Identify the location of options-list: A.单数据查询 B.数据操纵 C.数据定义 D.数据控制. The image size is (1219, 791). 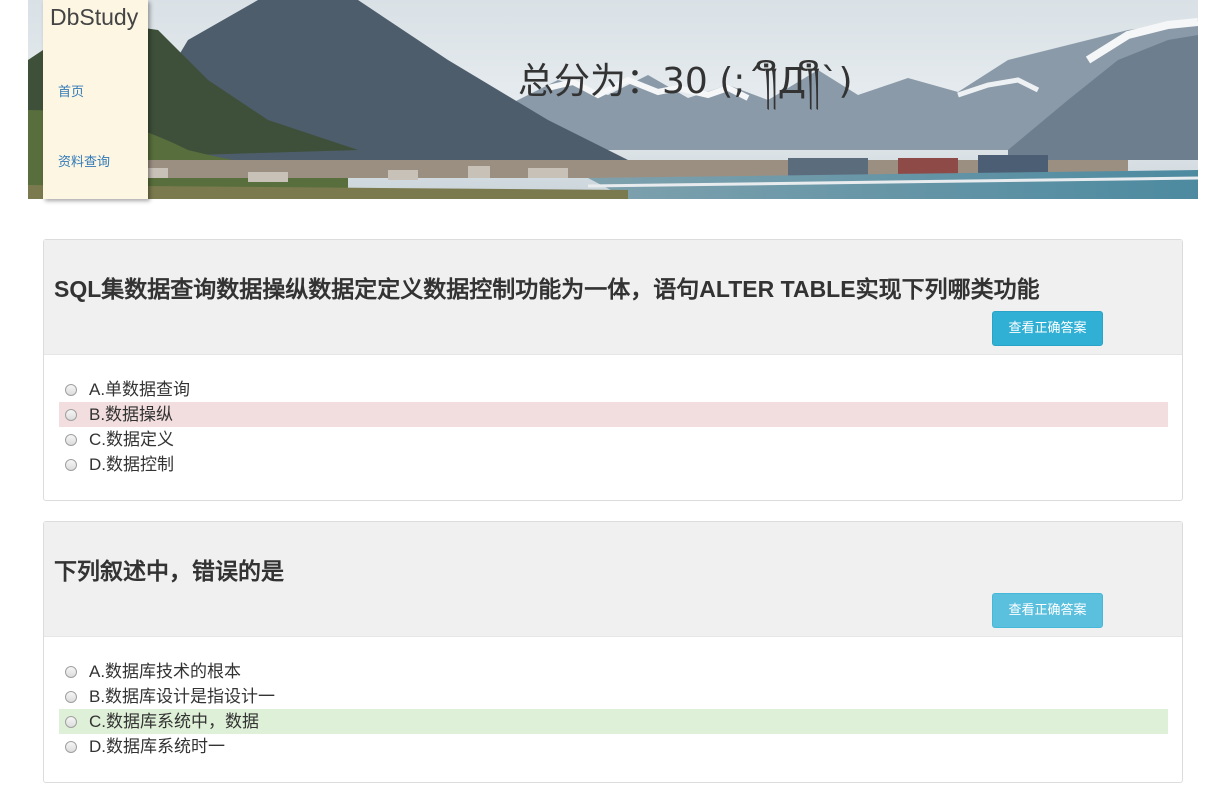
(613, 427).